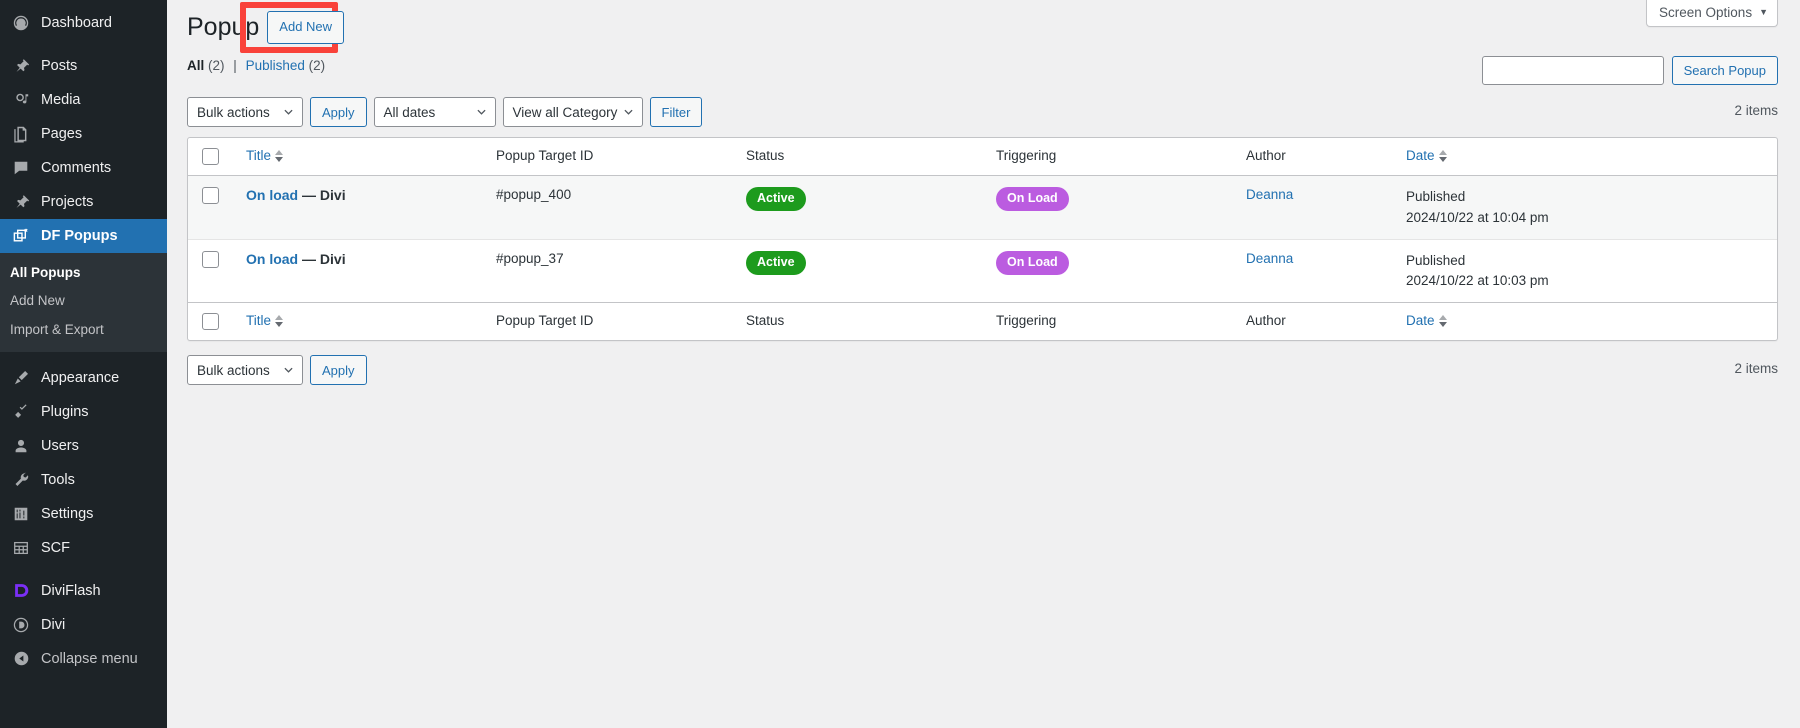 The width and height of the screenshot is (1800, 728). What do you see at coordinates (676, 112) in the screenshot?
I see `filter-button: Filter` at bounding box center [676, 112].